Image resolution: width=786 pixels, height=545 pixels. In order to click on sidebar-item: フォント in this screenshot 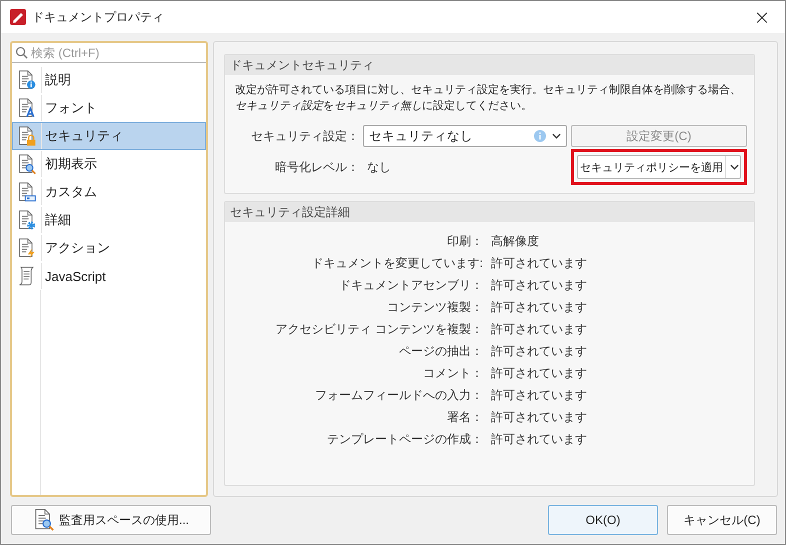, I will do `click(109, 108)`.